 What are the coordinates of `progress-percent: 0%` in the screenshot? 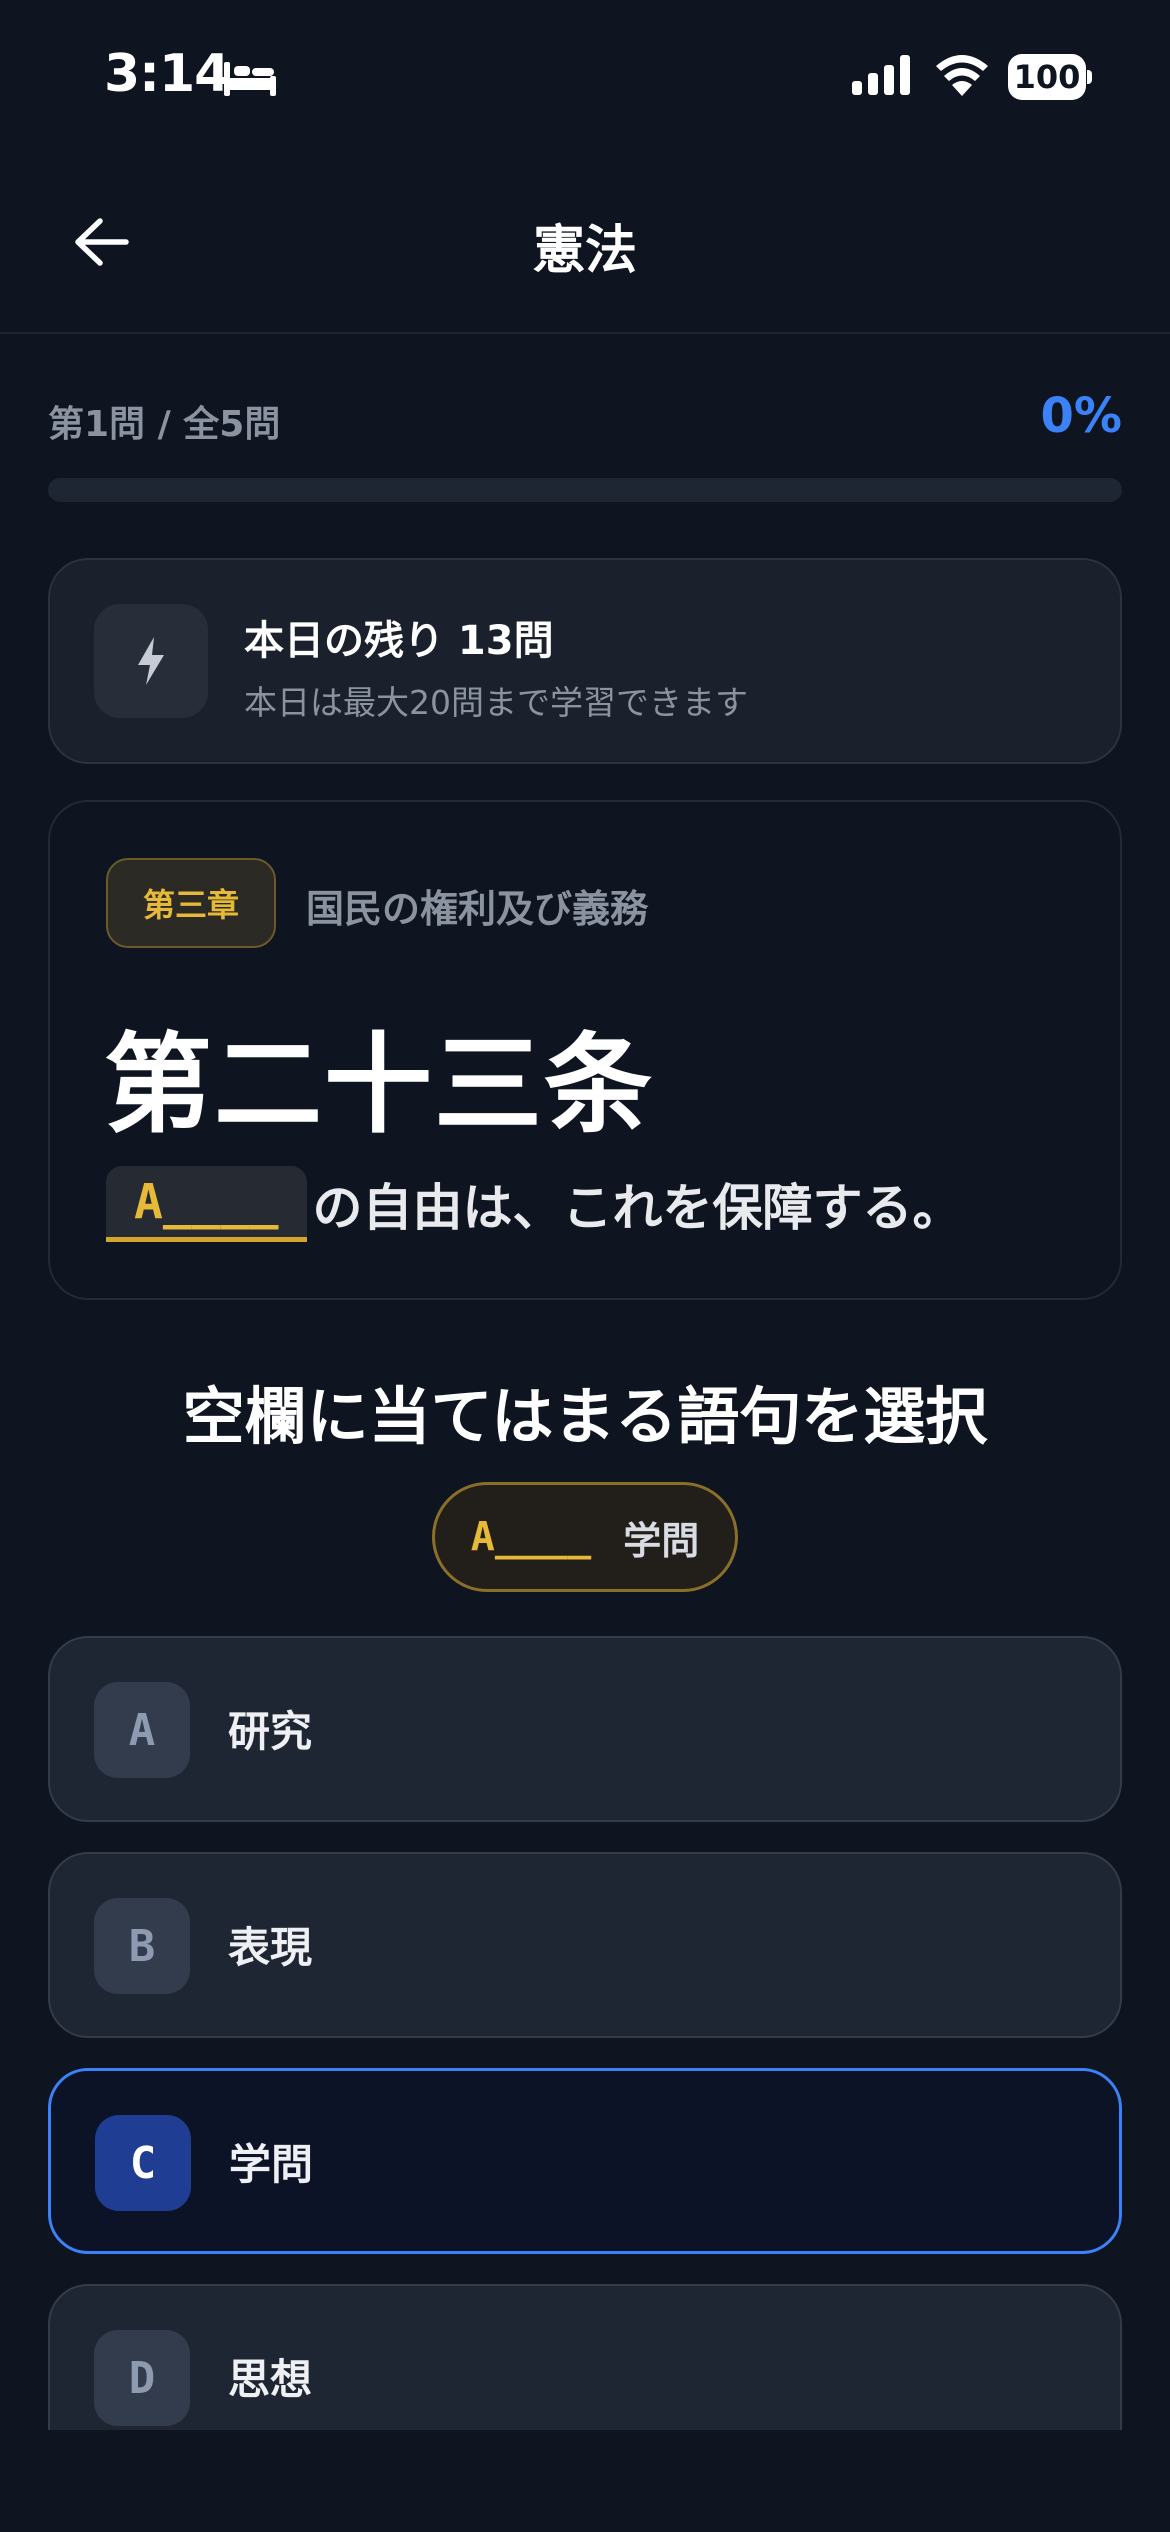 It's located at (1081, 416).